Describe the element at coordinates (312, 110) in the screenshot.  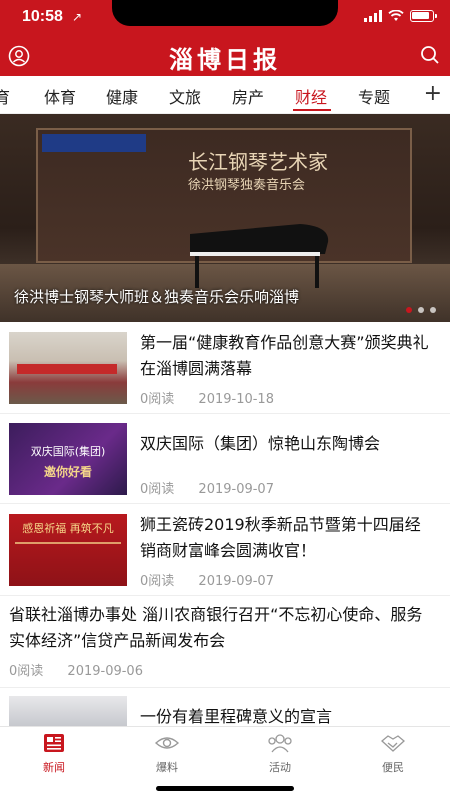
I see `active-tab-indicator` at that location.